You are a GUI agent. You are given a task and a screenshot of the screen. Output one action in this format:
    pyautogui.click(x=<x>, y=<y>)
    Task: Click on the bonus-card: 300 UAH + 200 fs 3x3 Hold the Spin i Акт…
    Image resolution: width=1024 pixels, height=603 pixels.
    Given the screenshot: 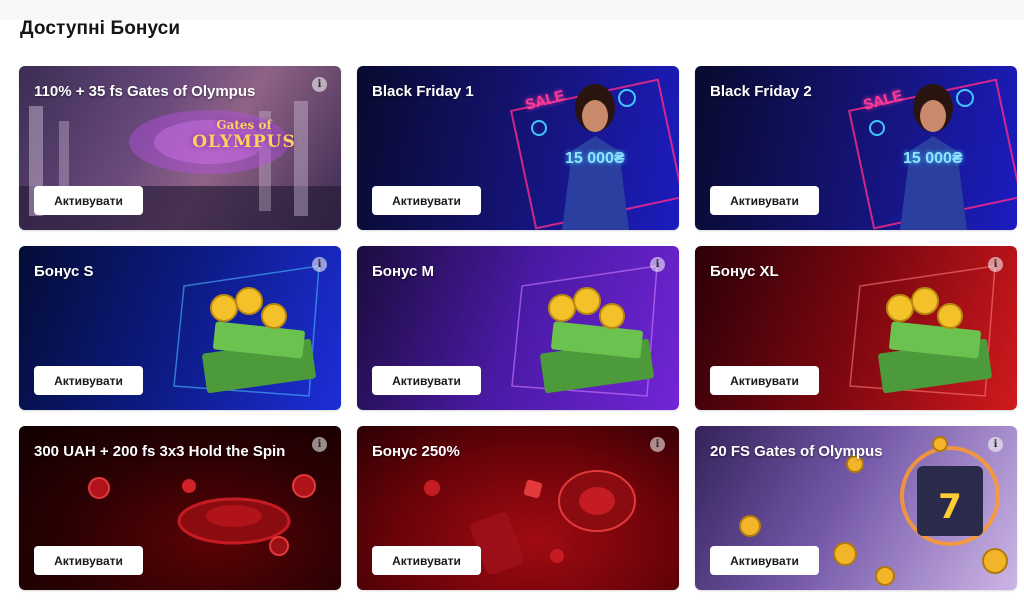 What is the action you would take?
    pyautogui.click(x=180, y=508)
    